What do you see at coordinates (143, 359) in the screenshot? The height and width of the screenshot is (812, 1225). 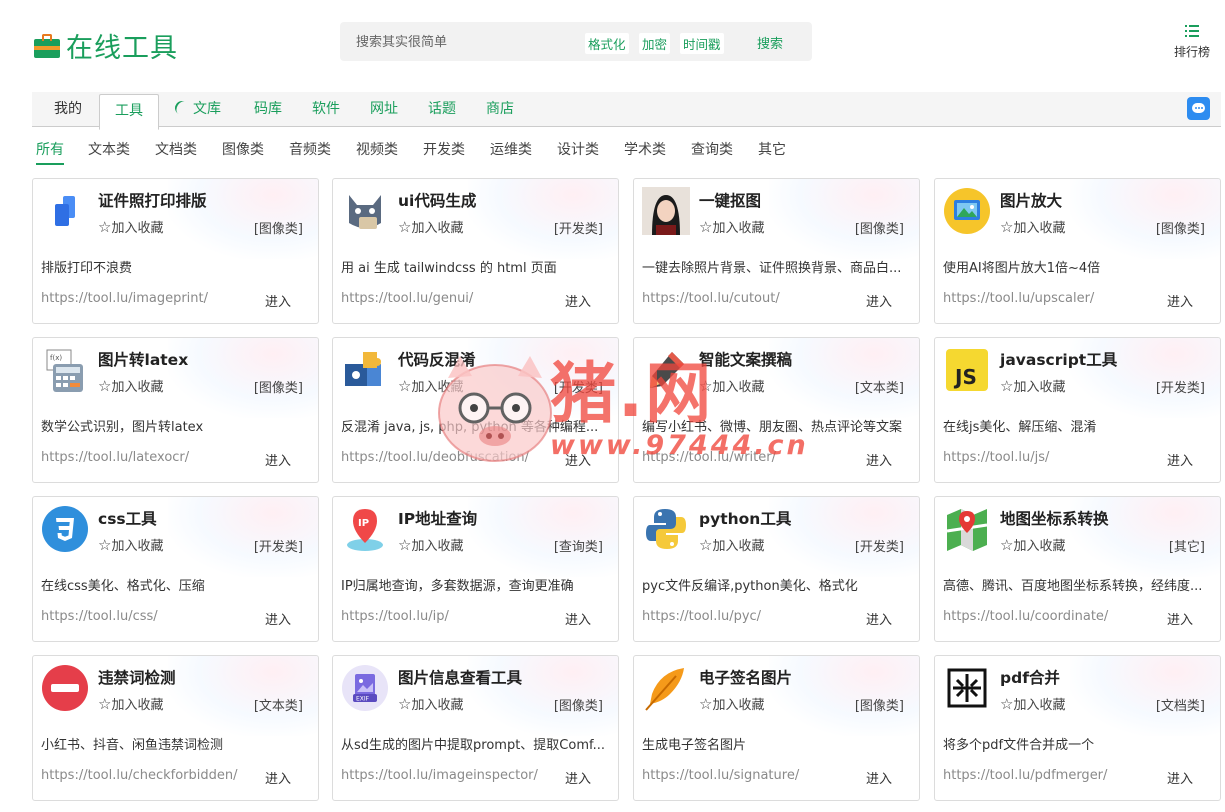 I see `card-title: 图片转latex` at bounding box center [143, 359].